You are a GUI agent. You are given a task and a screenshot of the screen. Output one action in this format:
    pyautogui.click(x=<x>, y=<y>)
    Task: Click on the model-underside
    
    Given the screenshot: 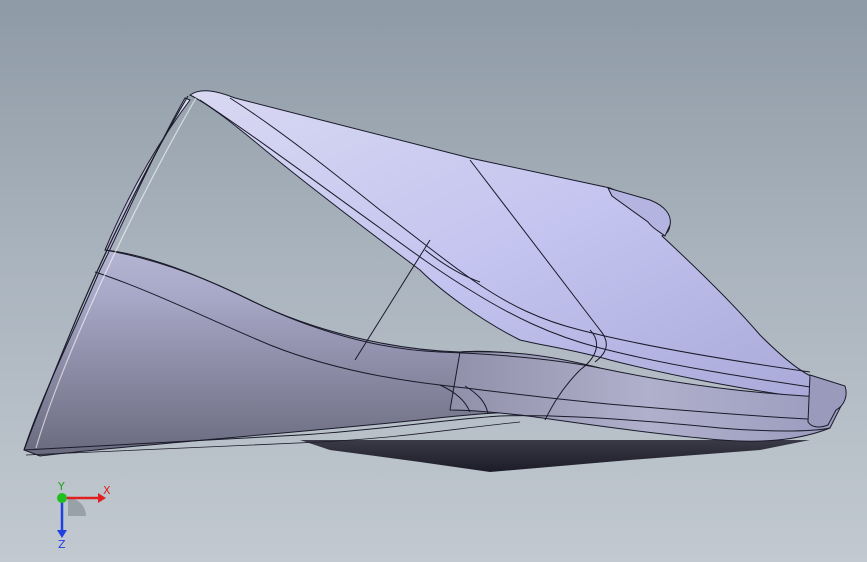 What is the action you would take?
    pyautogui.click(x=555, y=456)
    